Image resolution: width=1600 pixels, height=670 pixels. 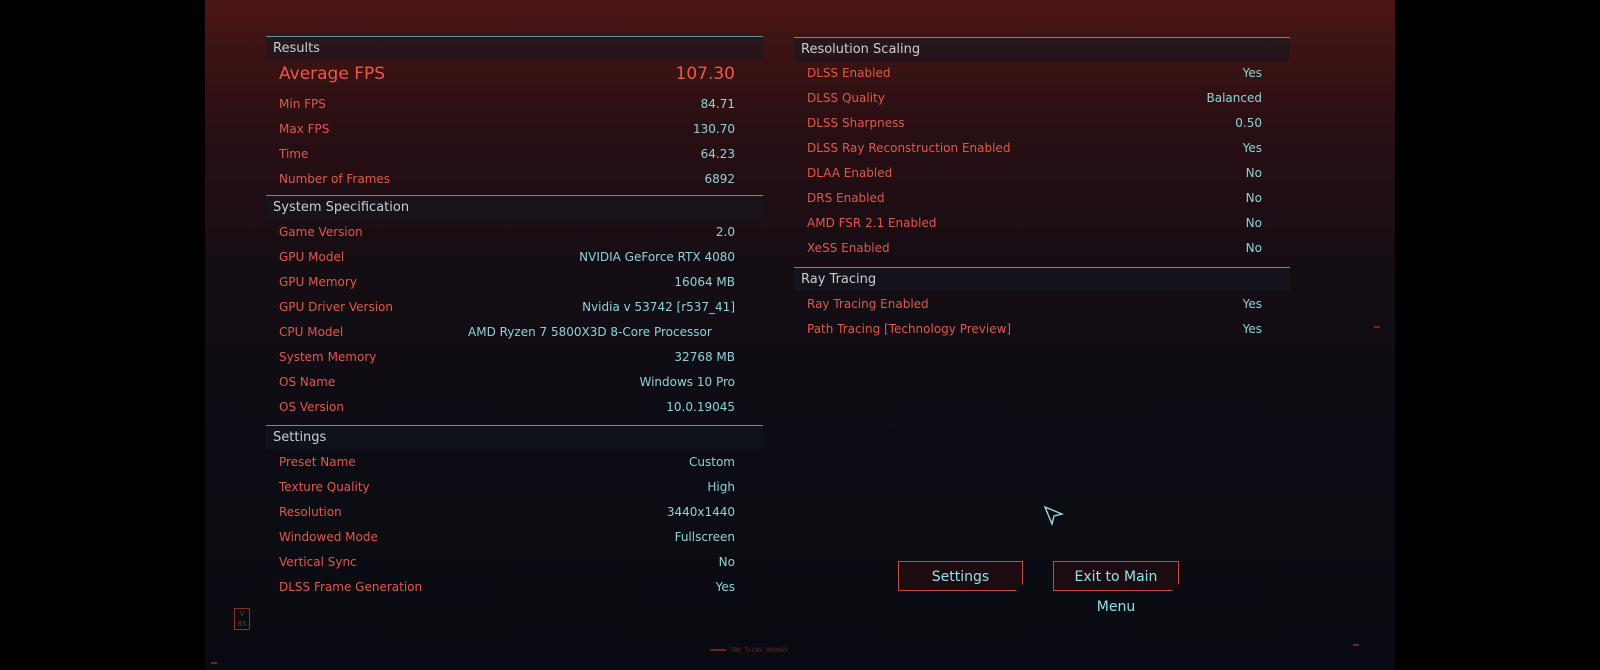 What do you see at coordinates (1042, 248) in the screenshot?
I see `stat-row: XeSS Enabled No` at bounding box center [1042, 248].